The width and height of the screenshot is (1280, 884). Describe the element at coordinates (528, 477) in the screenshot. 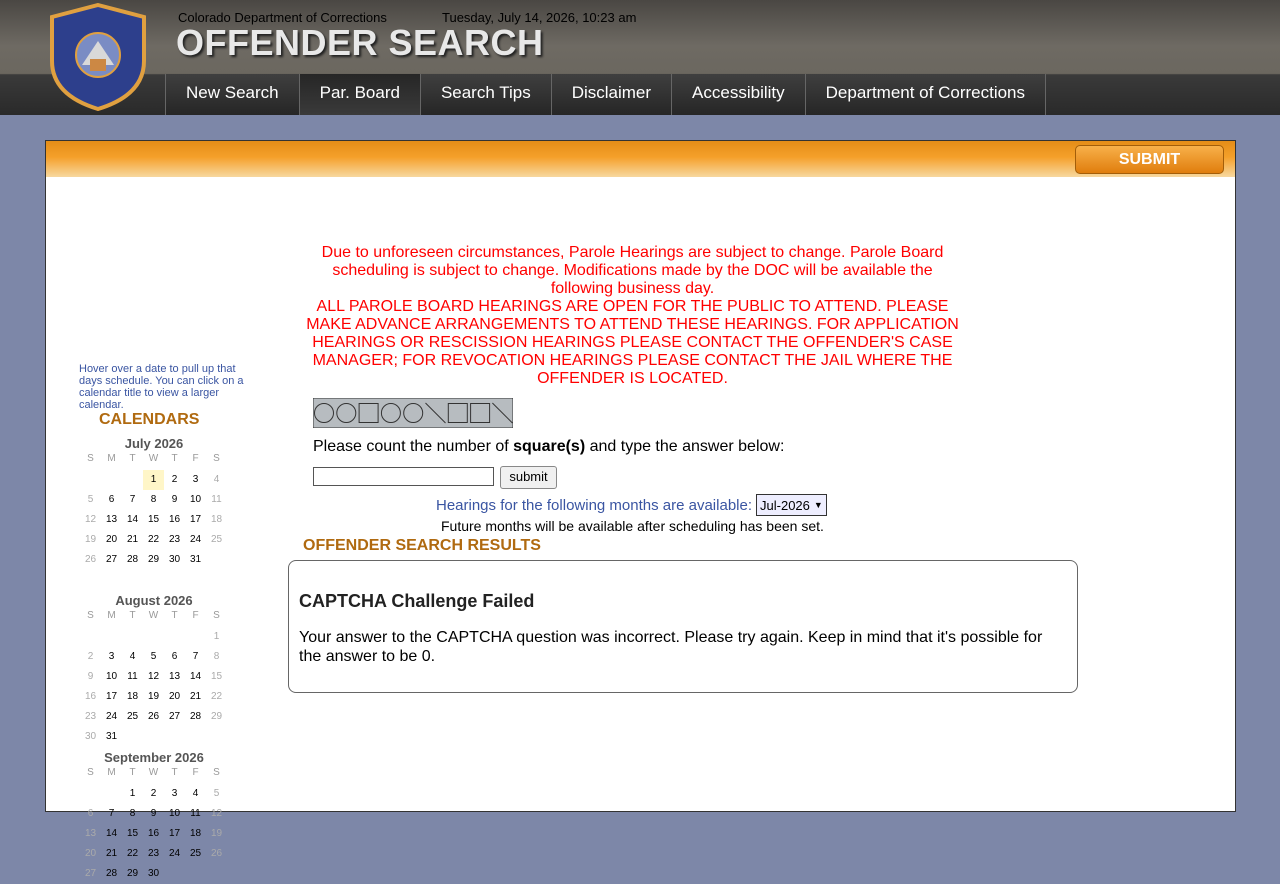

I see `captcha-submit-button: submit` at that location.